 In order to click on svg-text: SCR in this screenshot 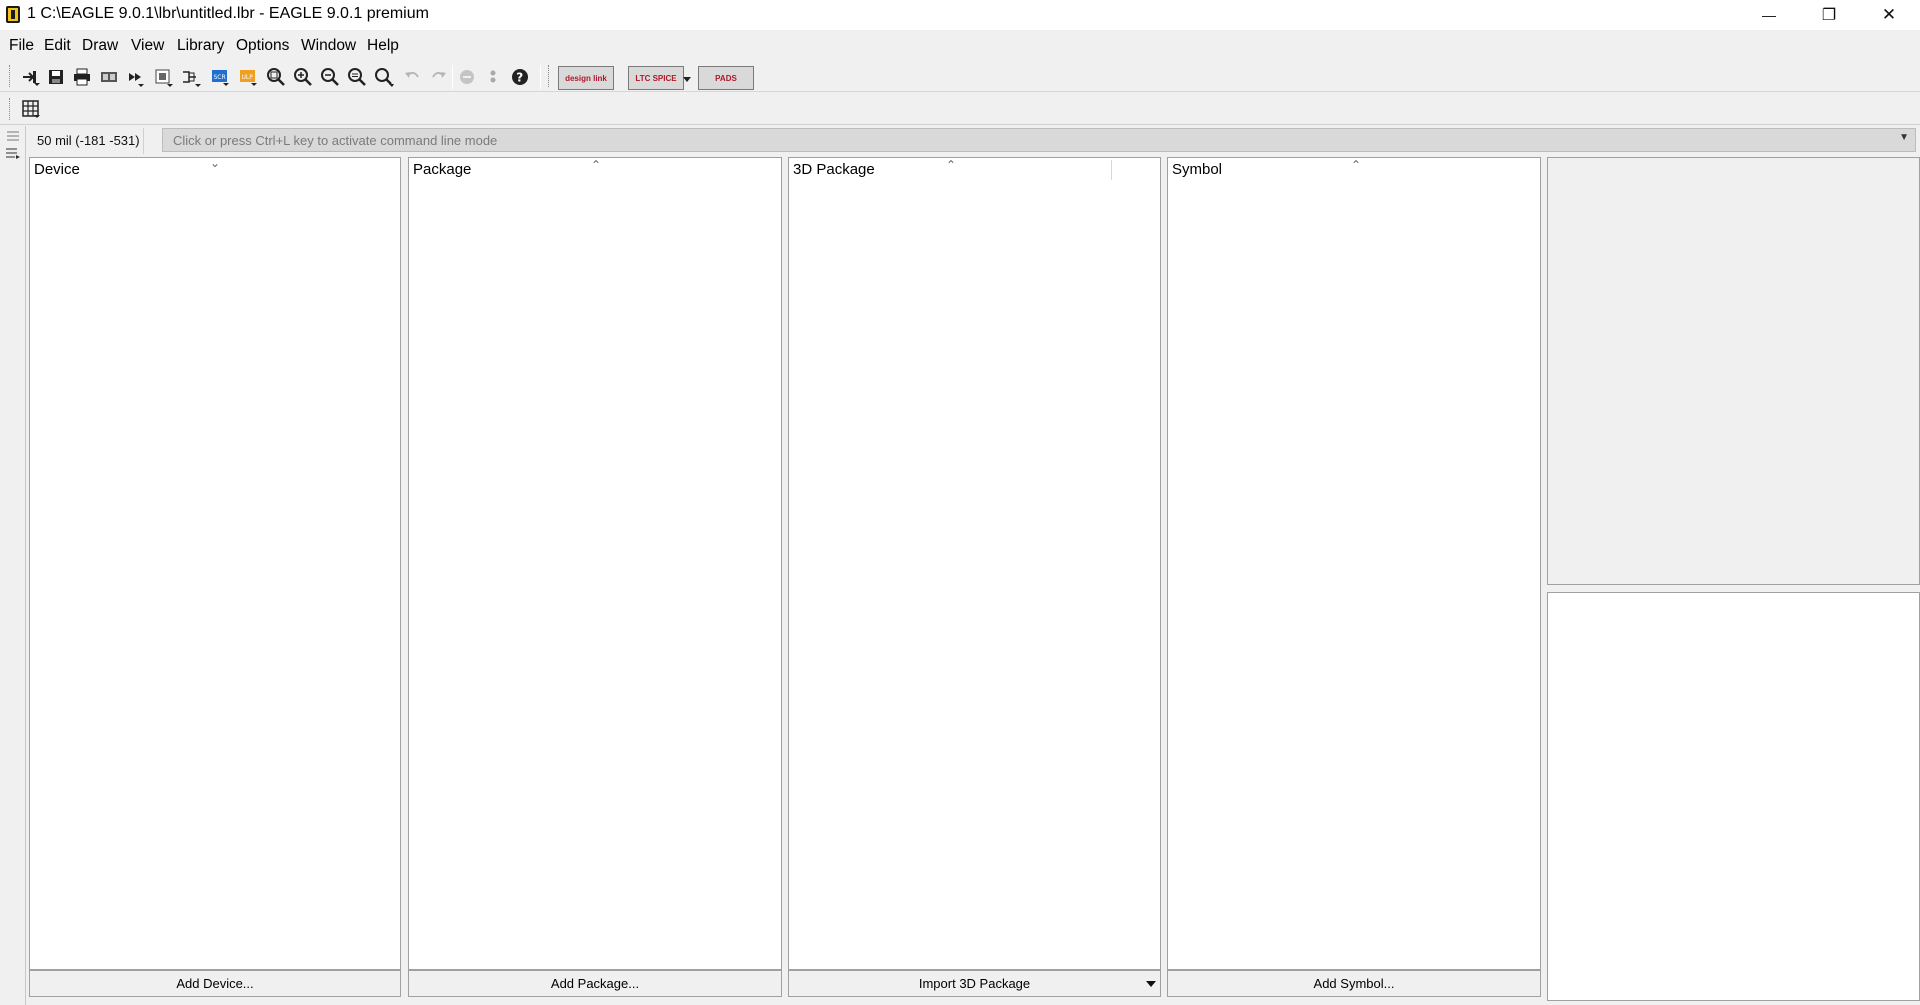, I will do `click(220, 77)`.